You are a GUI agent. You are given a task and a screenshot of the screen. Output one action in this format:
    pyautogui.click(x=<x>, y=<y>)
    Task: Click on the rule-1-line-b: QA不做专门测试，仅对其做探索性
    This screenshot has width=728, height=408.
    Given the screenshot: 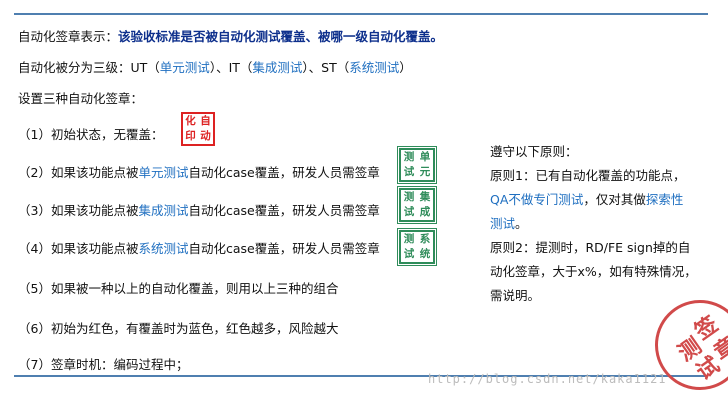 What is the action you would take?
    pyautogui.click(x=605, y=200)
    